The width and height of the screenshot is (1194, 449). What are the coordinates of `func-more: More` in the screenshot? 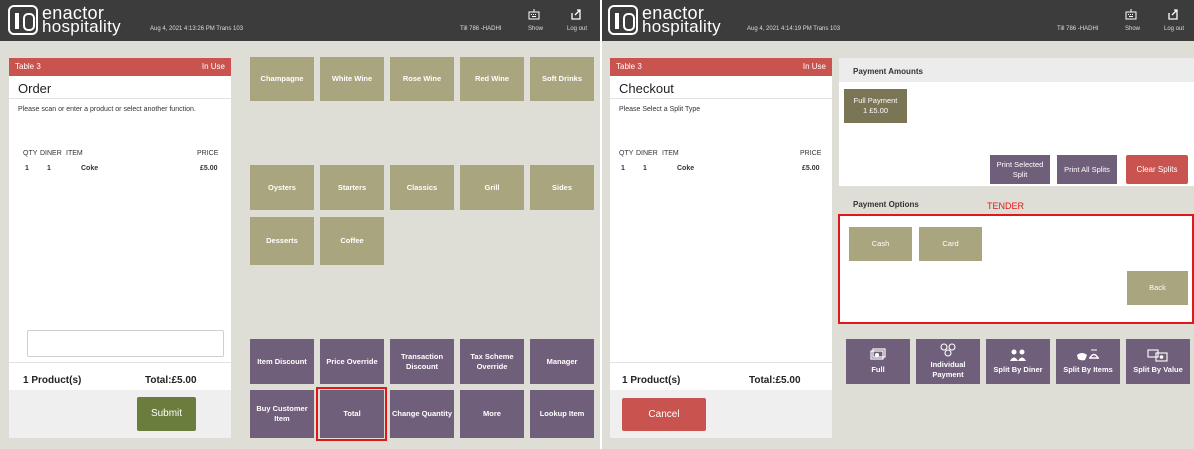 It's located at (492, 414).